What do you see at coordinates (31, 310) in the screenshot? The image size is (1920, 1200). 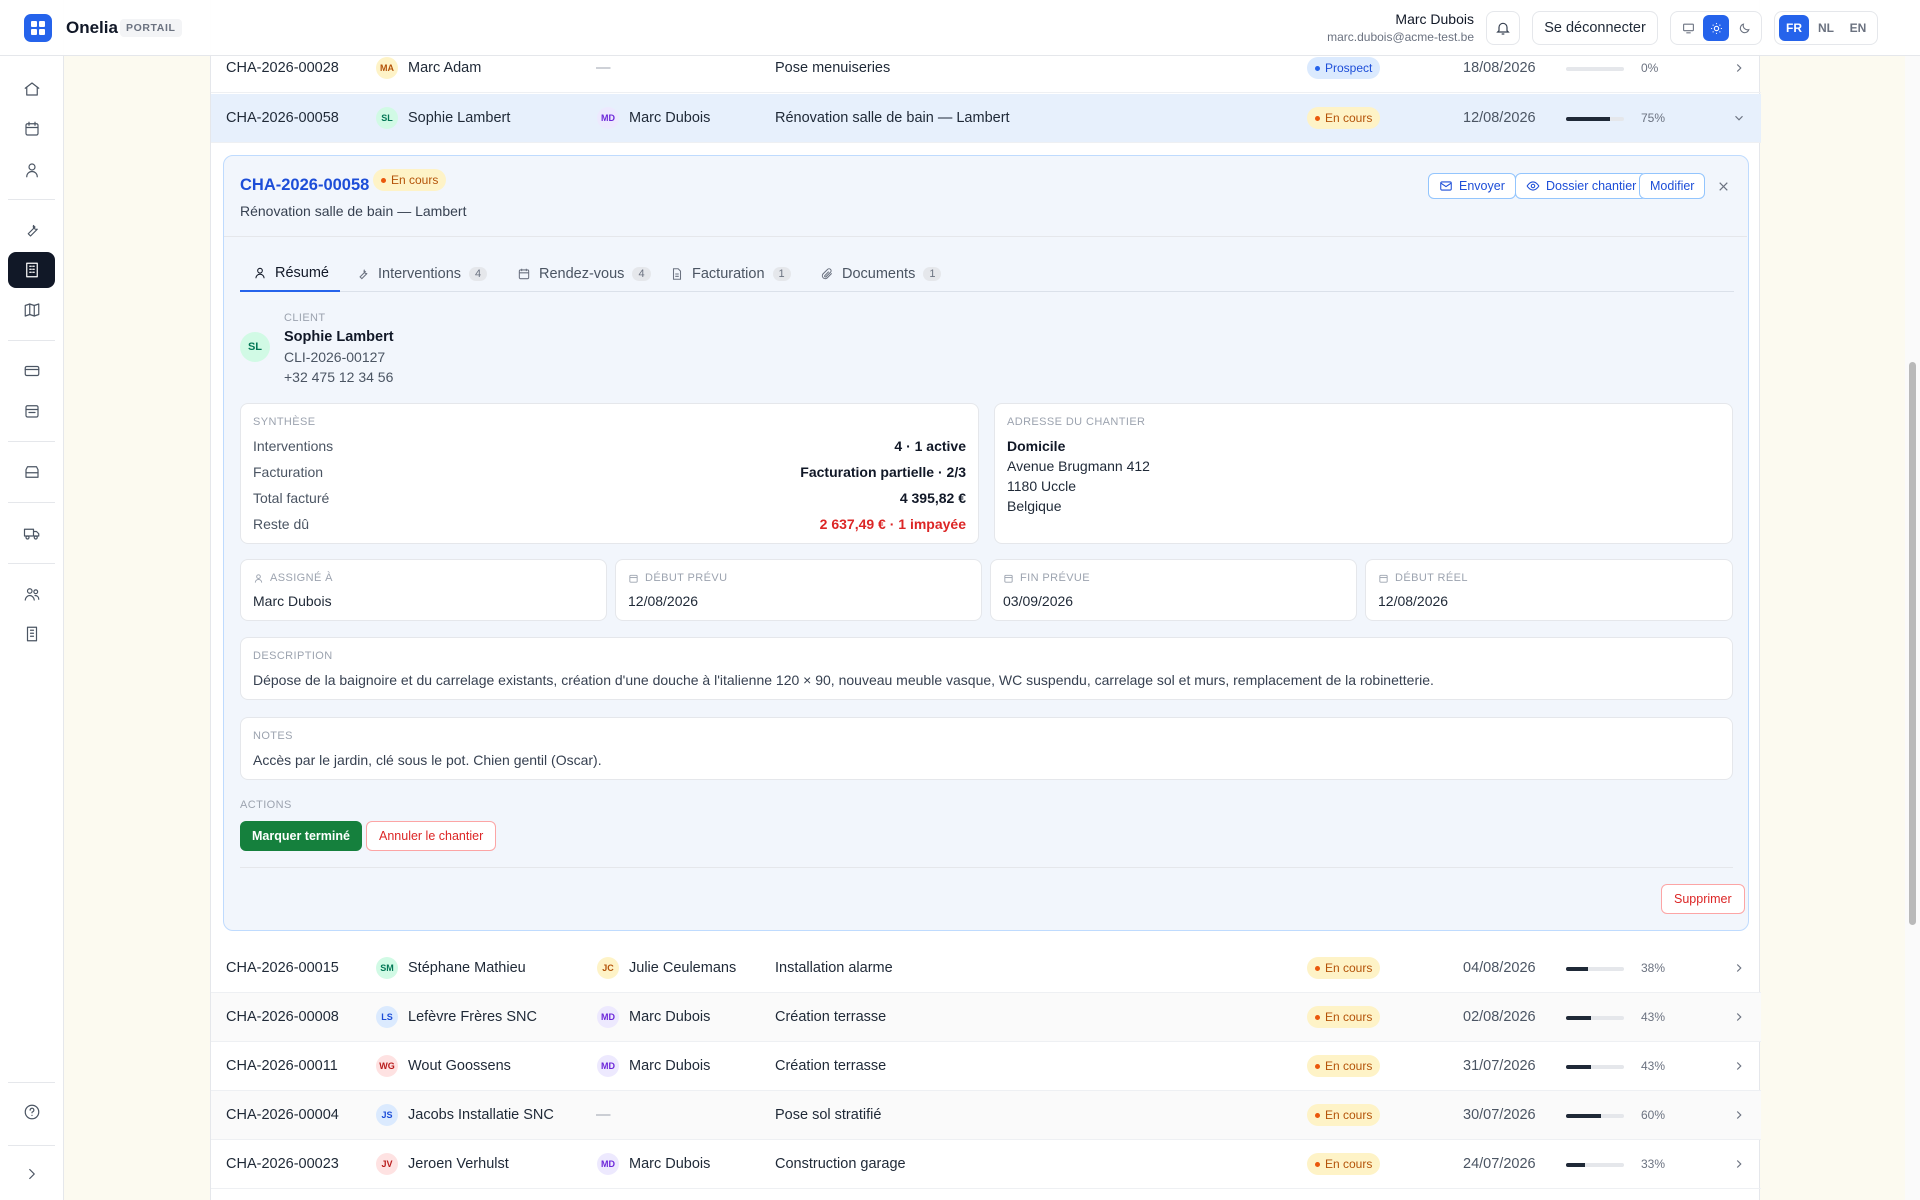 I see `map-icon` at bounding box center [31, 310].